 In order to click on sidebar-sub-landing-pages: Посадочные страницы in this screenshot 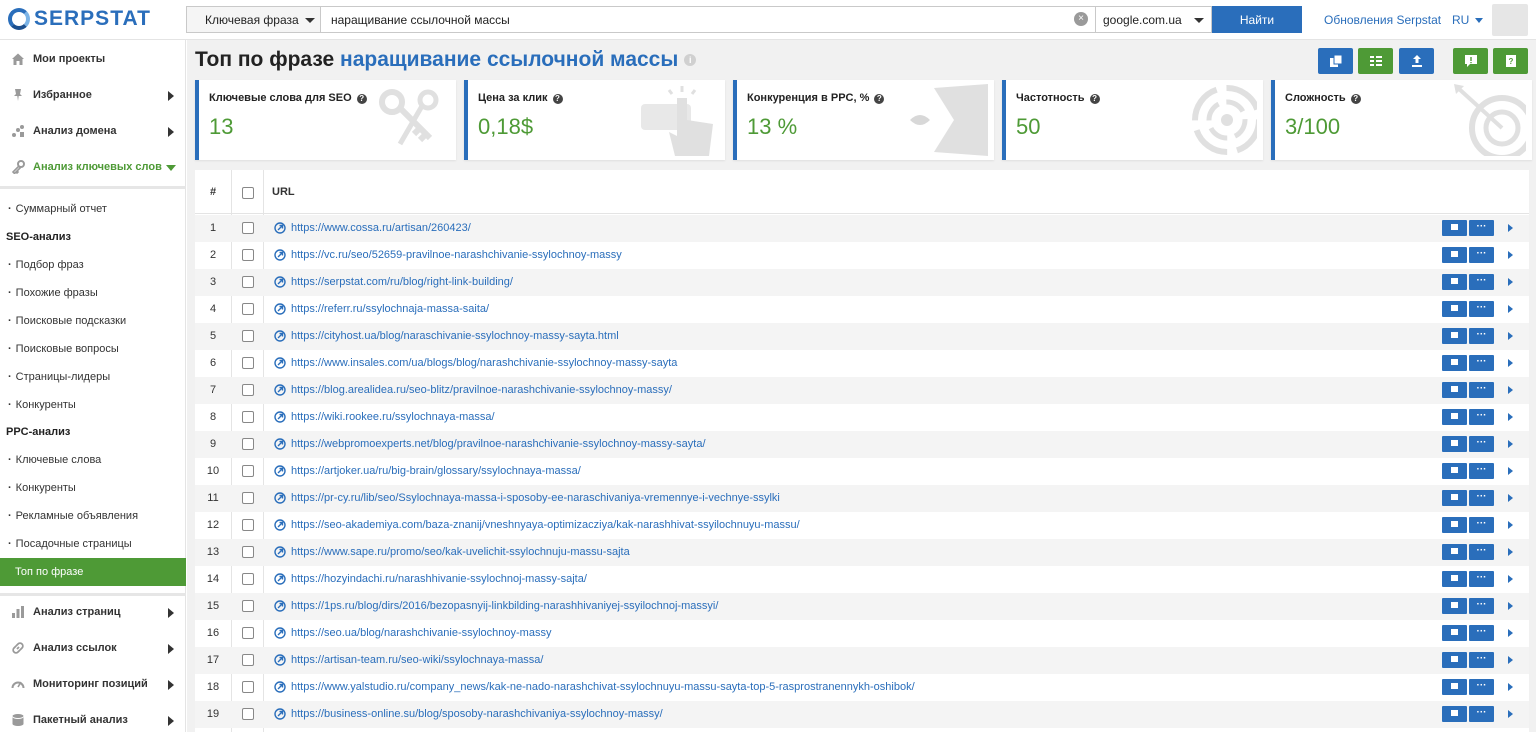, I will do `click(93, 544)`.